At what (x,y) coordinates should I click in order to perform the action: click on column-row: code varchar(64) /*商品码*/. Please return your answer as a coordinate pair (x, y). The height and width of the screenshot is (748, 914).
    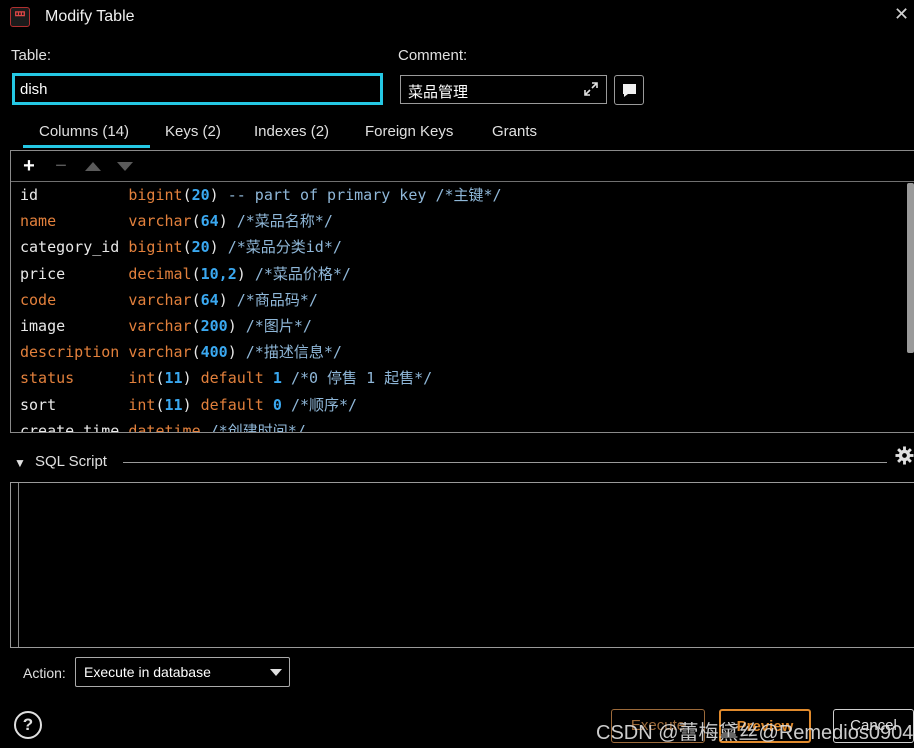
    Looking at the image, I should click on (169, 300).